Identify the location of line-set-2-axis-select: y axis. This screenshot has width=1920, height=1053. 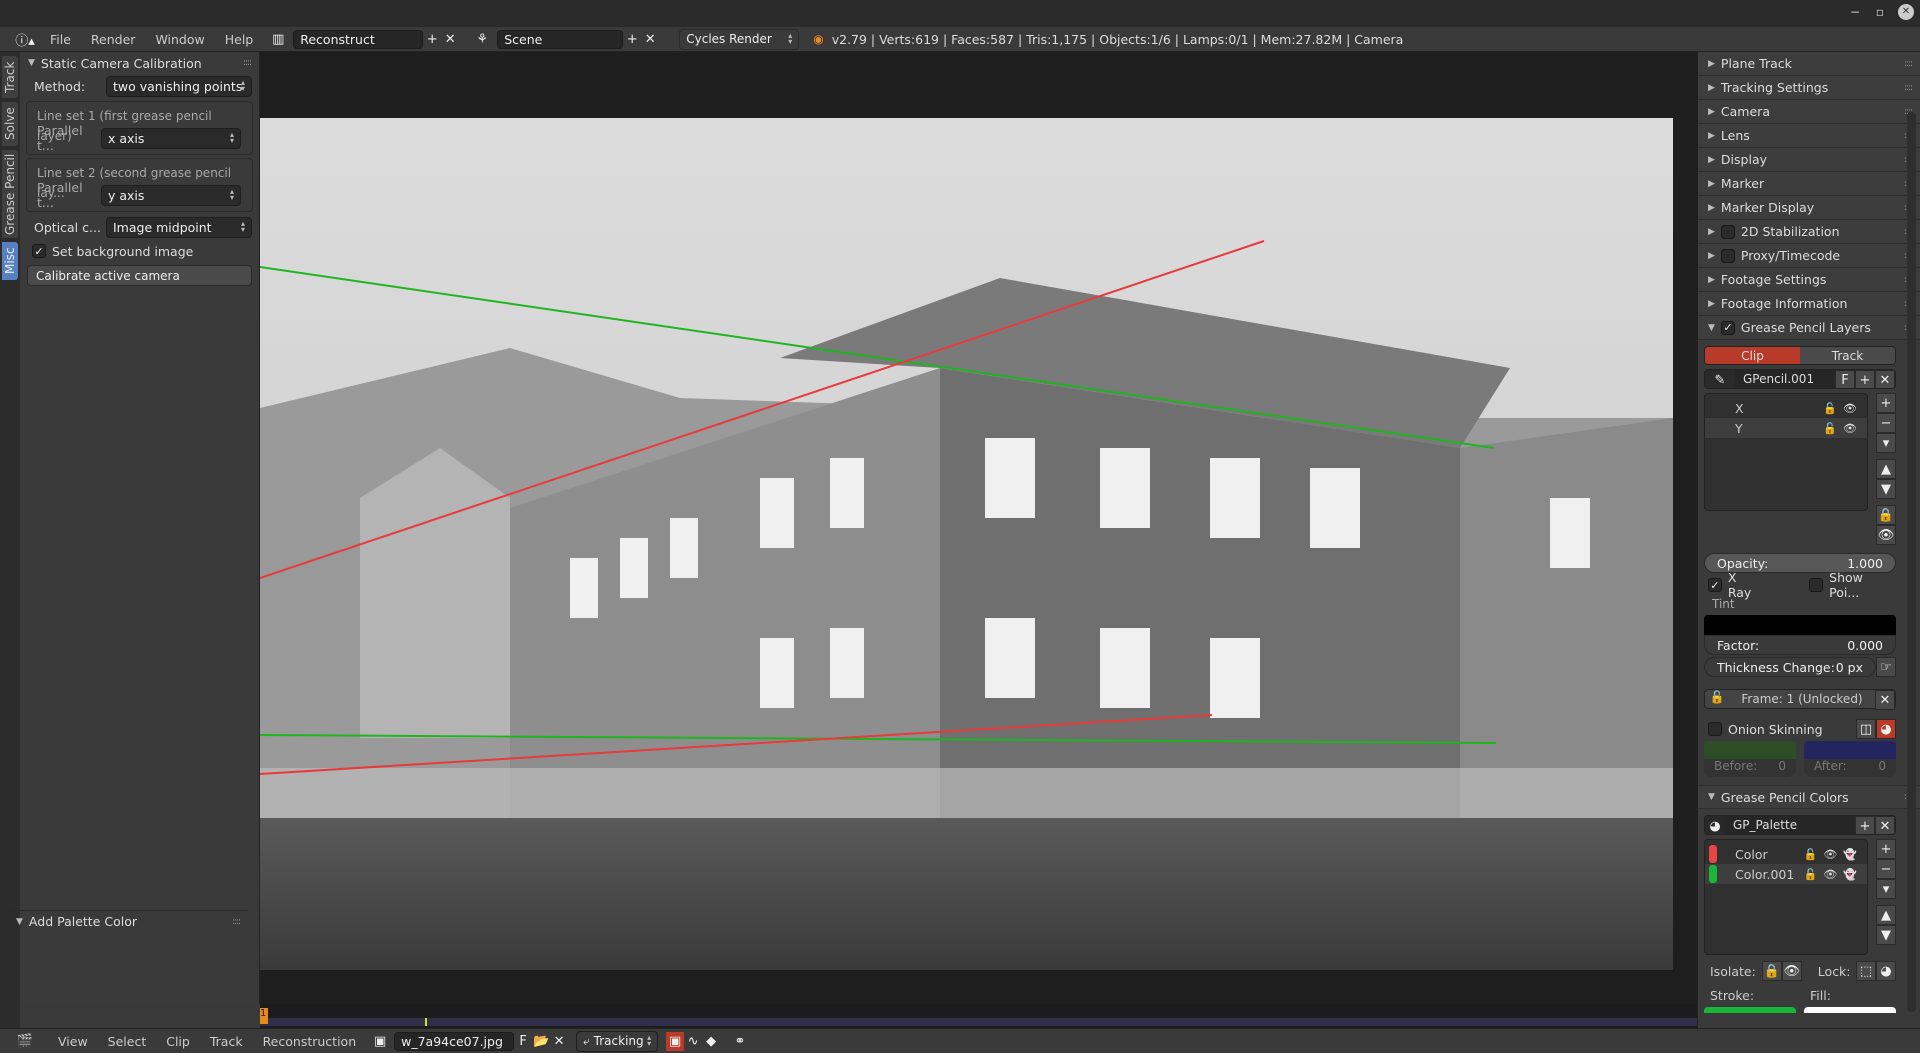
(171, 195).